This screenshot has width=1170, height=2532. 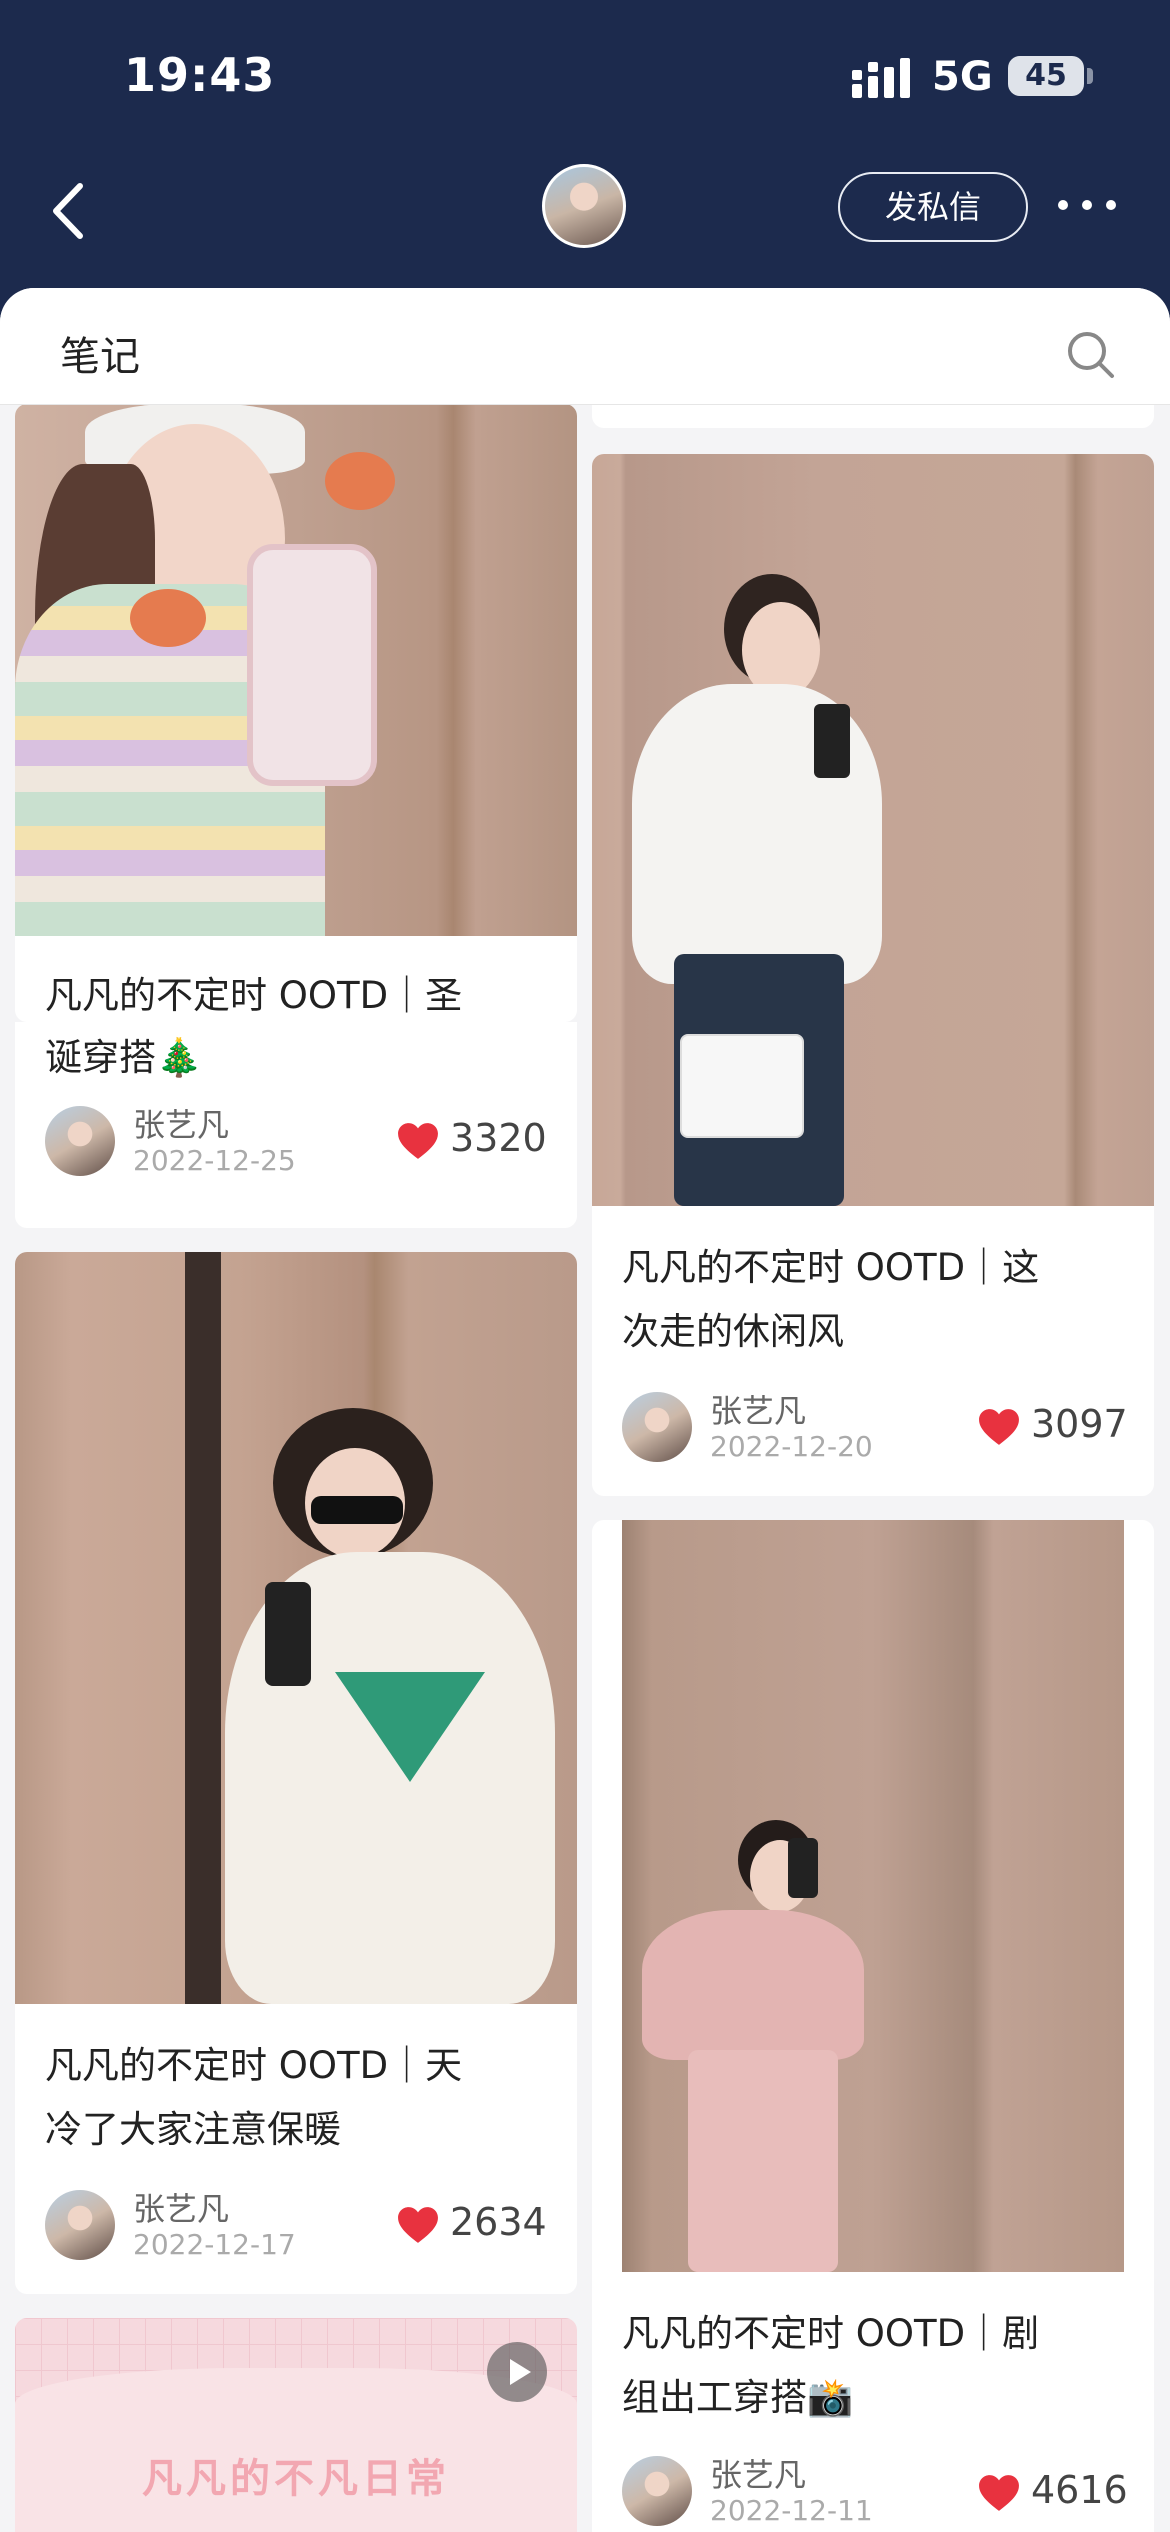 I want to click on network-type: 5G, so click(x=962, y=77).